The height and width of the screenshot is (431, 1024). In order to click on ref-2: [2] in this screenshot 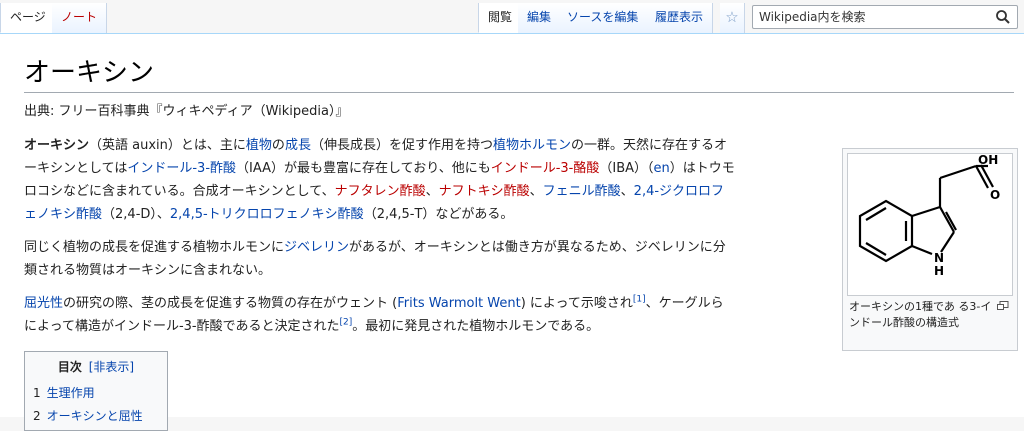, I will do `click(345, 323)`.